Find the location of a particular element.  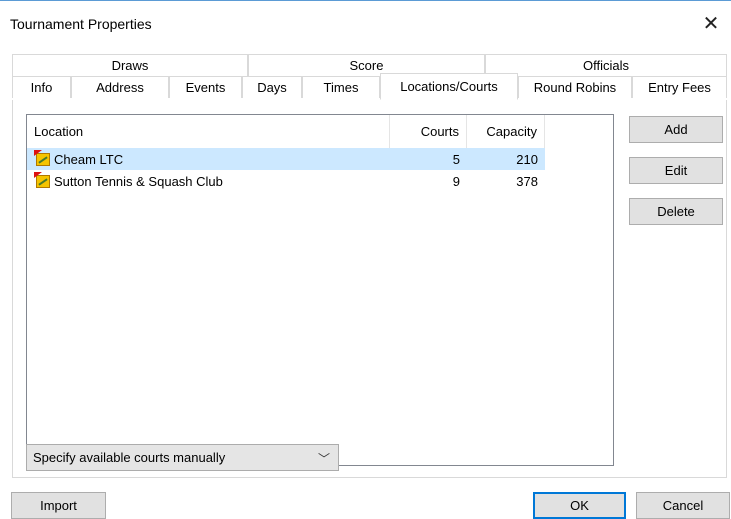

tab-officials: Officials is located at coordinates (606, 65).